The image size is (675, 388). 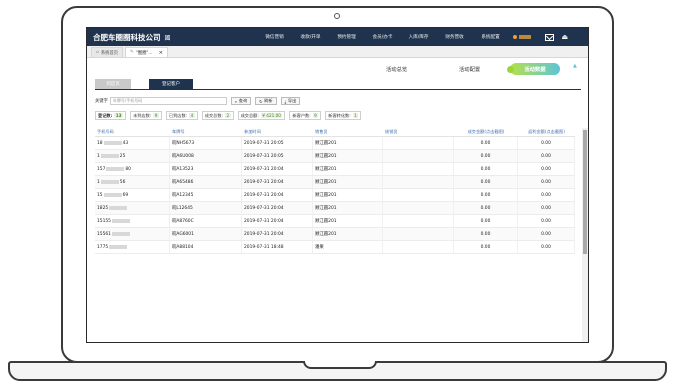 I want to click on search-icon: ⌕, so click(x=236, y=101).